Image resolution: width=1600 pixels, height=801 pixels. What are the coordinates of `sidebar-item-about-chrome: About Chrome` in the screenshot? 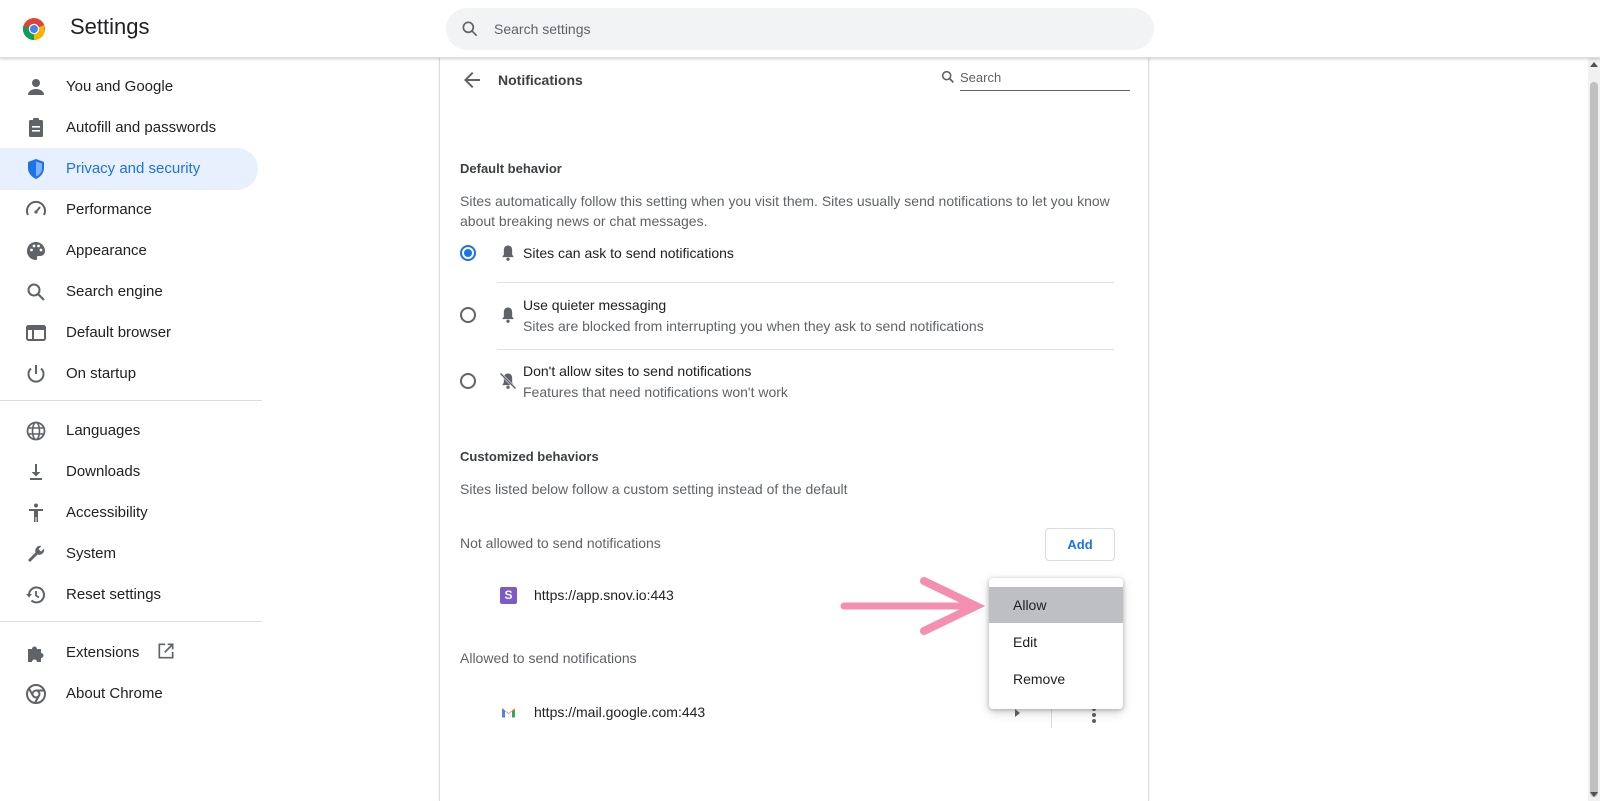 It's located at (129, 694).